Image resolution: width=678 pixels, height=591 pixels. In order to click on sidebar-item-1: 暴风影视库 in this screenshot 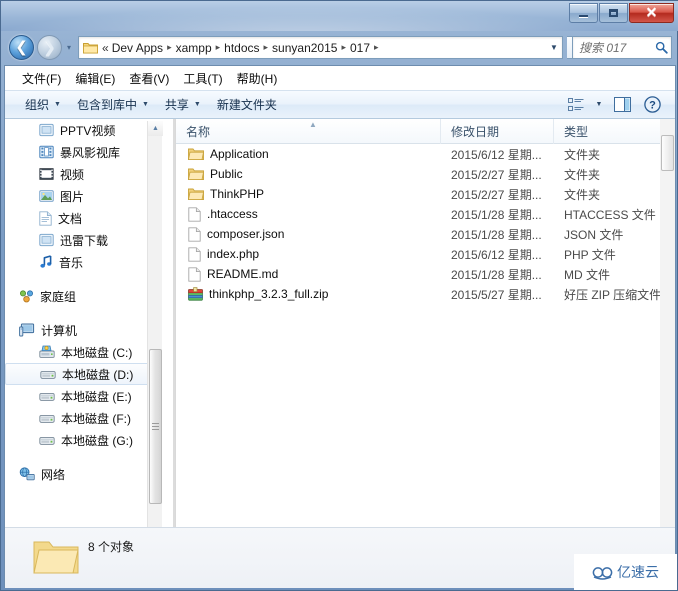, I will do `click(80, 152)`.